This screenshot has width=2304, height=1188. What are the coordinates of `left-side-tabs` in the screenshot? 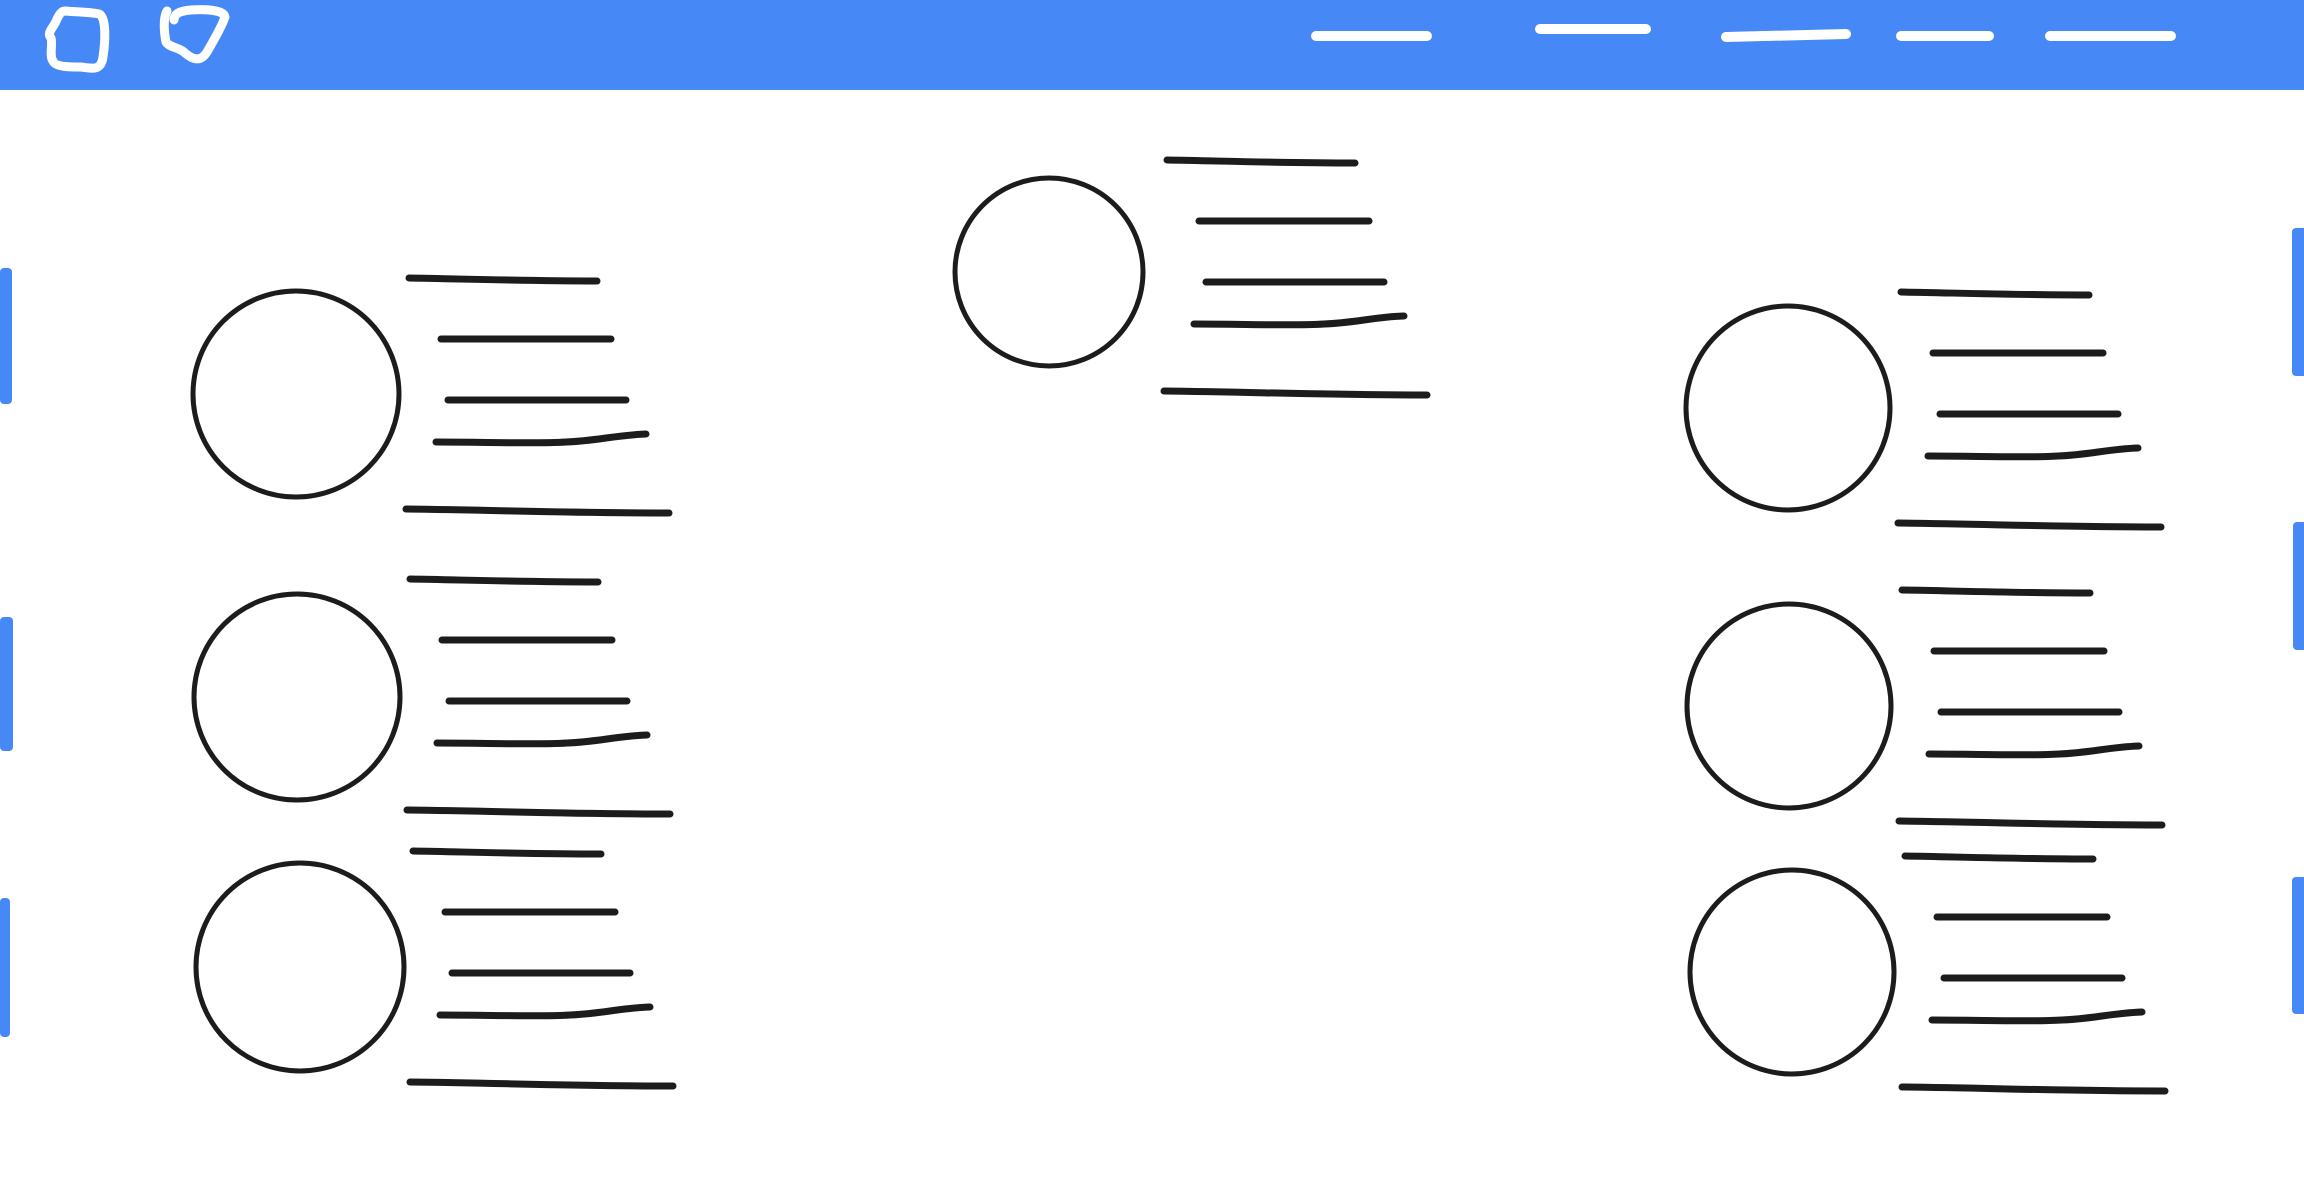 It's located at (6, 652).